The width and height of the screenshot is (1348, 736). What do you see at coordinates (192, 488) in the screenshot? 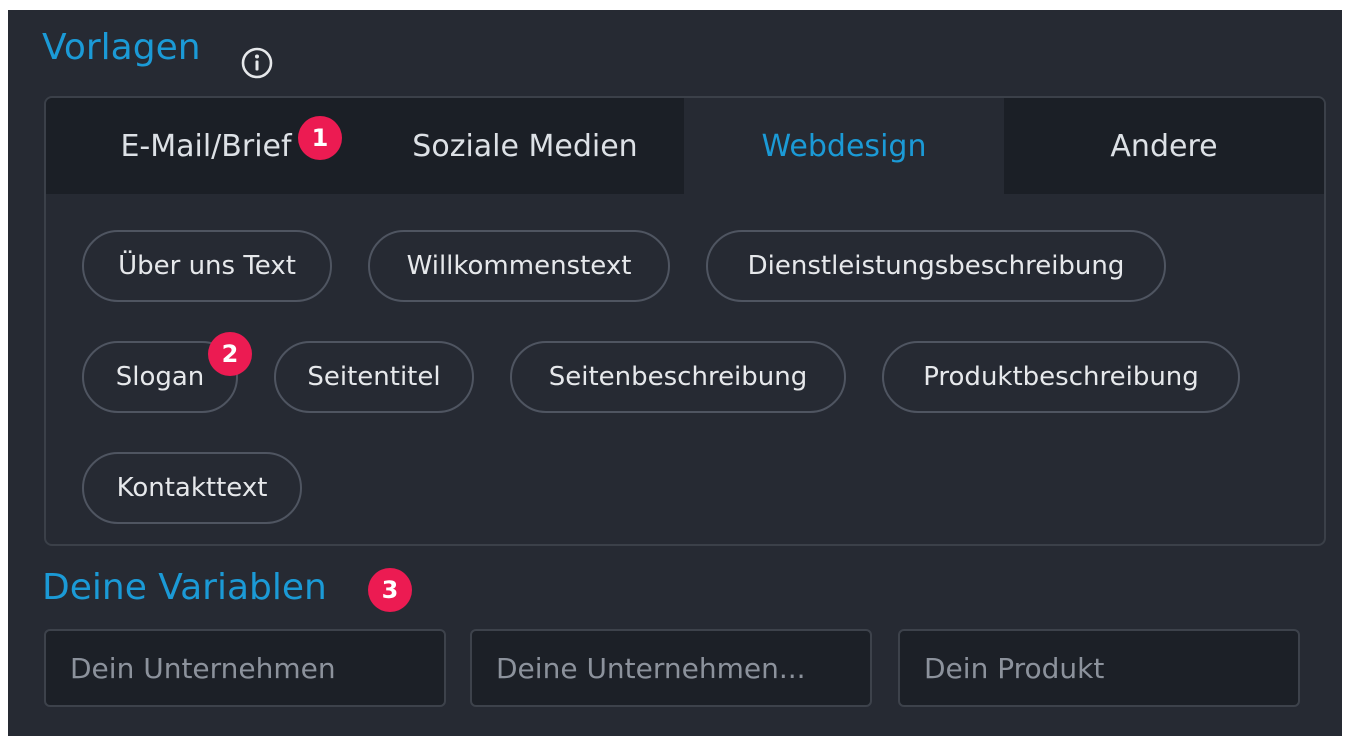
I see `chip-kontakttext: Kontakttext` at bounding box center [192, 488].